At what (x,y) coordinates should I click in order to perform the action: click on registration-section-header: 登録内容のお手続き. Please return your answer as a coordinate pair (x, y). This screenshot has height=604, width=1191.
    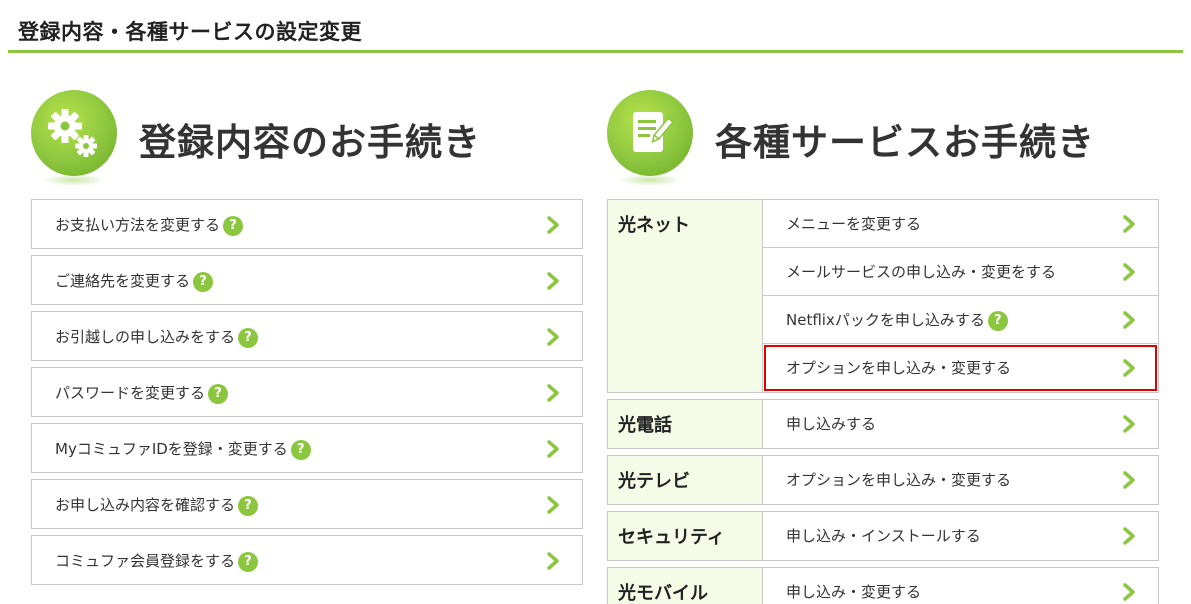
    Looking at the image, I should click on (307, 145).